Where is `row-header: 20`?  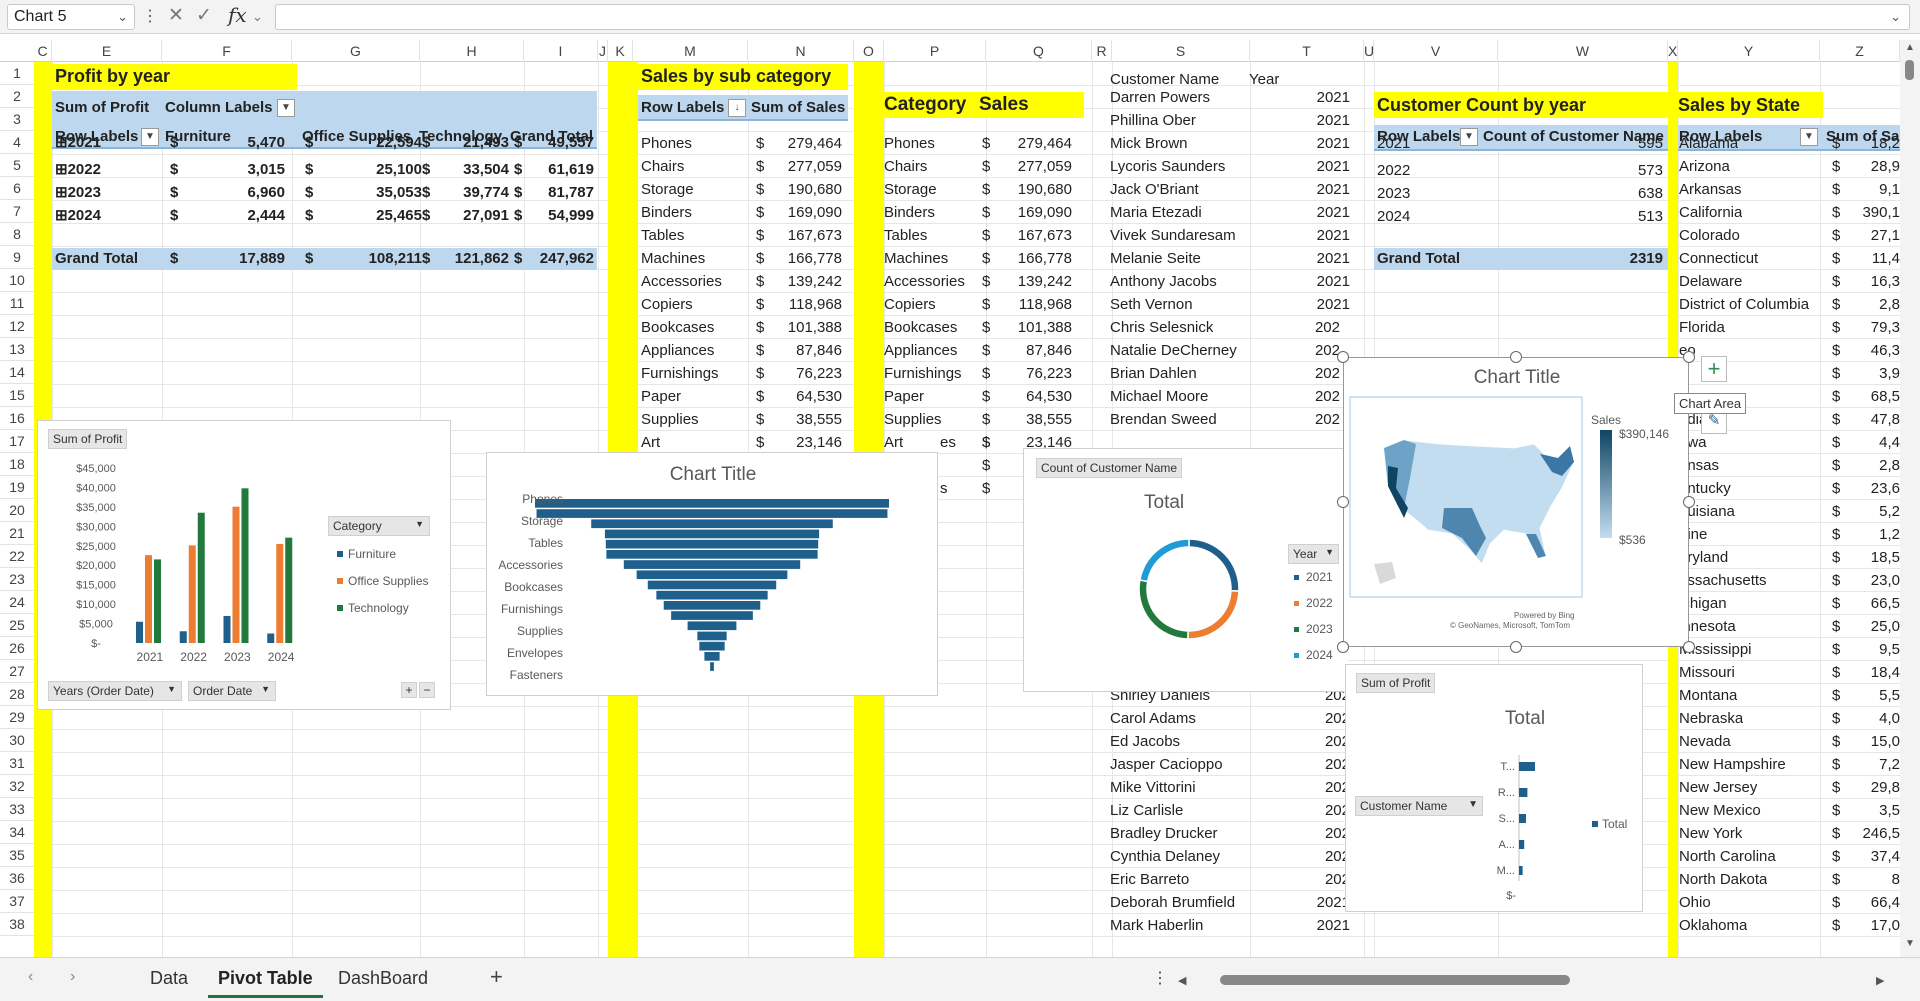
row-header: 20 is located at coordinates (17, 510).